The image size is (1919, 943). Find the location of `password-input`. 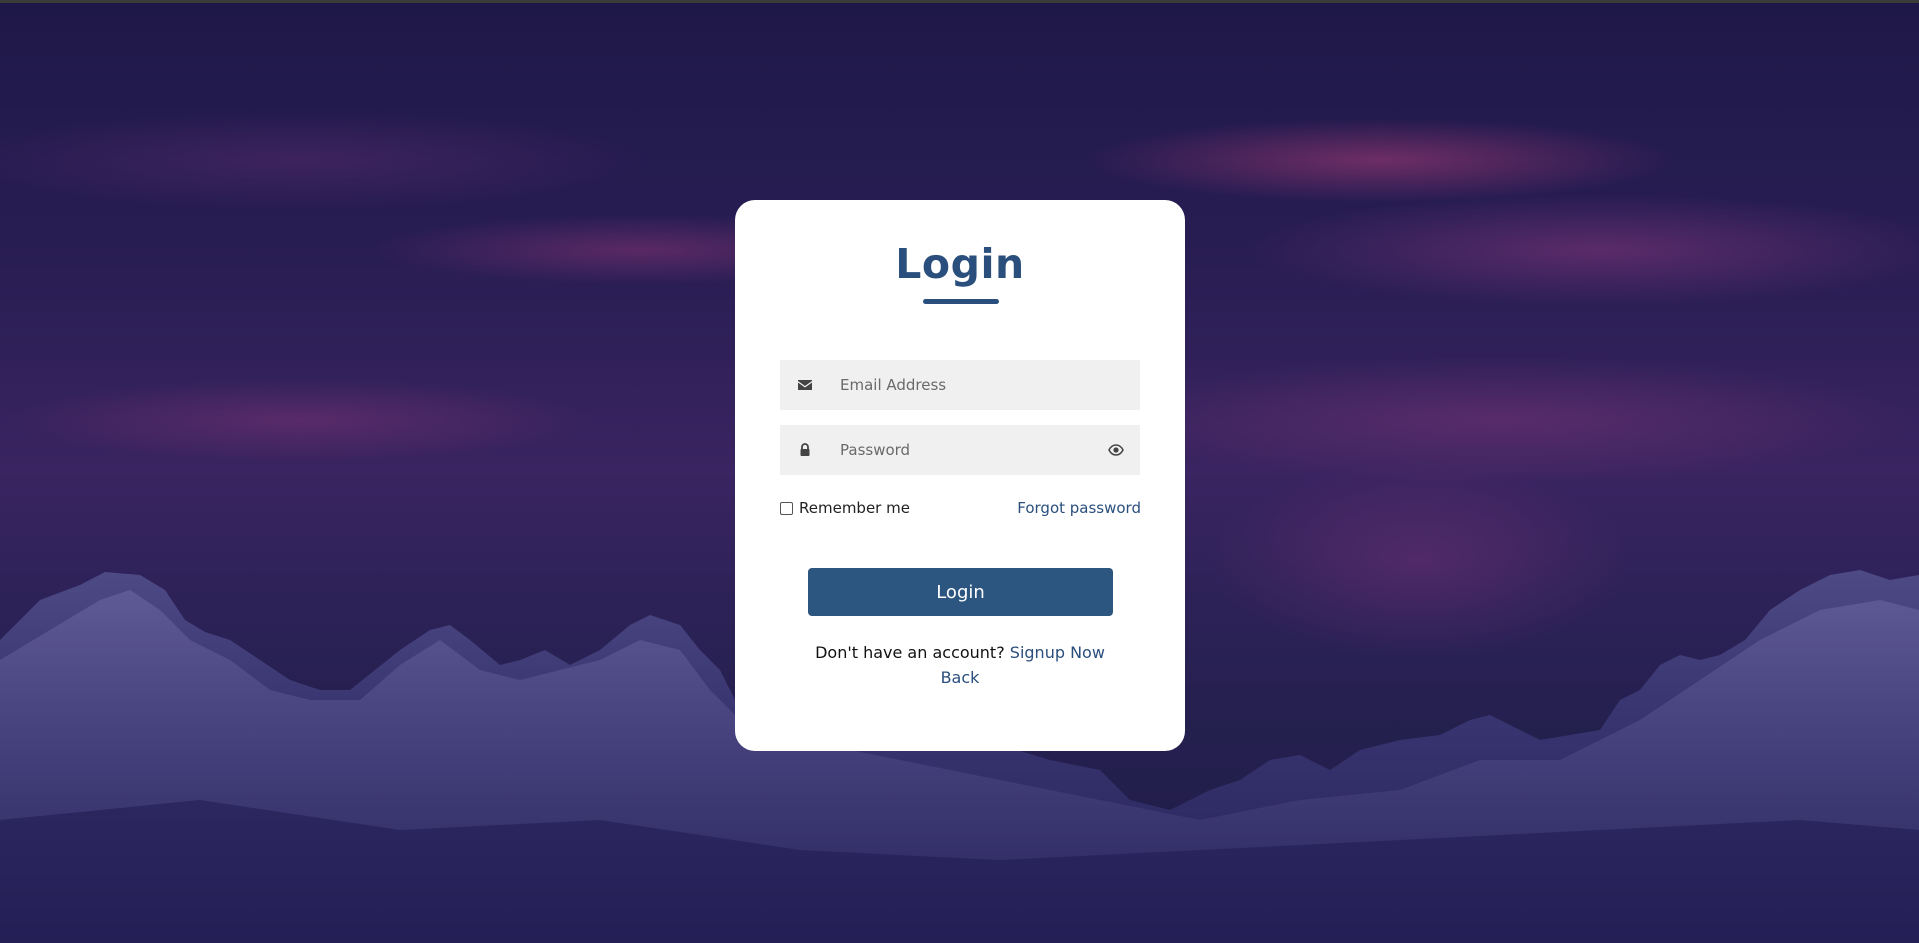

password-input is located at coordinates (975, 450).